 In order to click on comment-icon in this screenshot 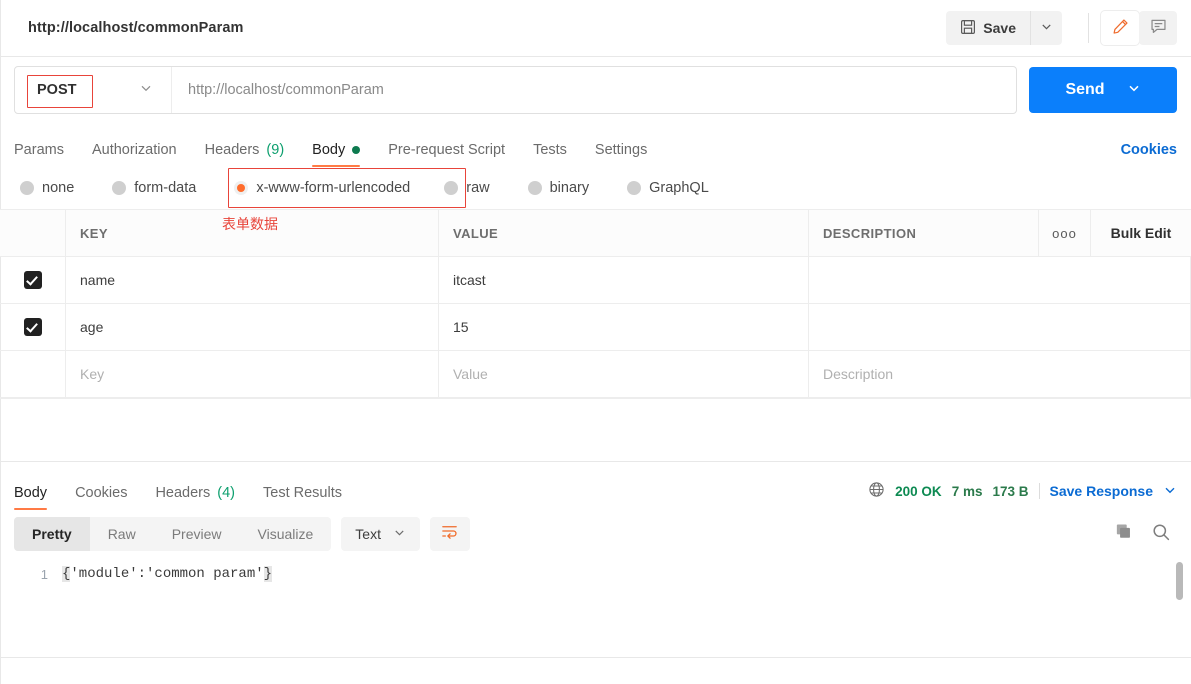, I will do `click(1158, 28)`.